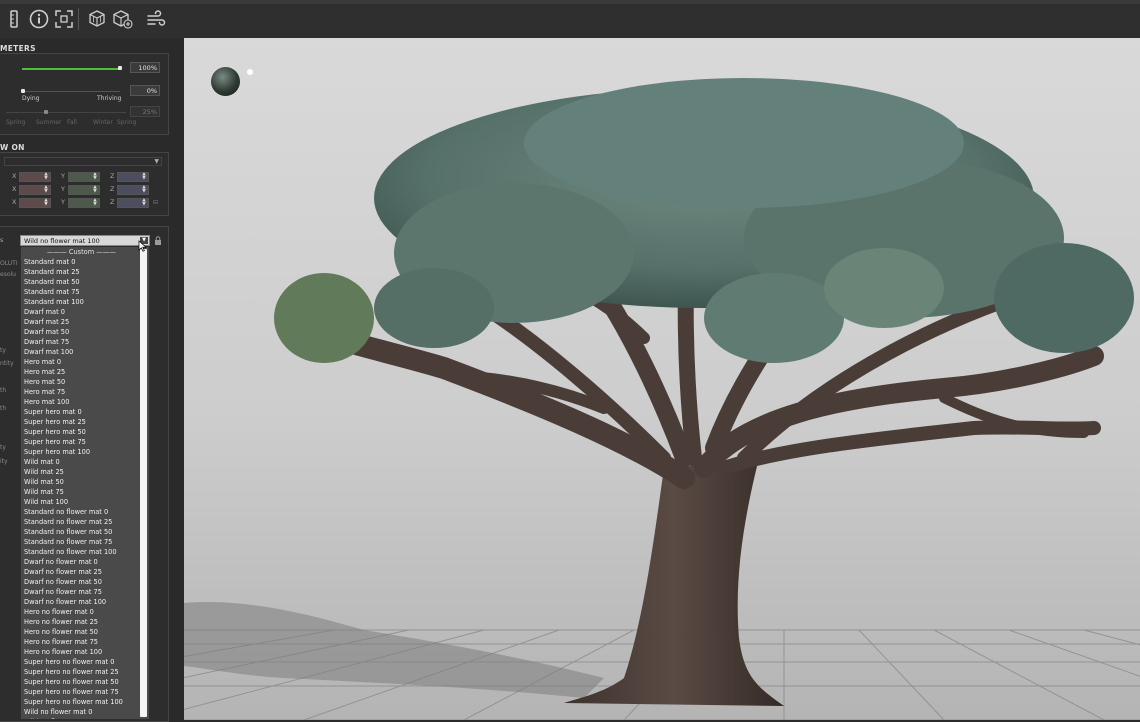 The image size is (1140, 722). What do you see at coordinates (80, 672) in the screenshot?
I see `preset-list-item: Super hero no flower mat 25` at bounding box center [80, 672].